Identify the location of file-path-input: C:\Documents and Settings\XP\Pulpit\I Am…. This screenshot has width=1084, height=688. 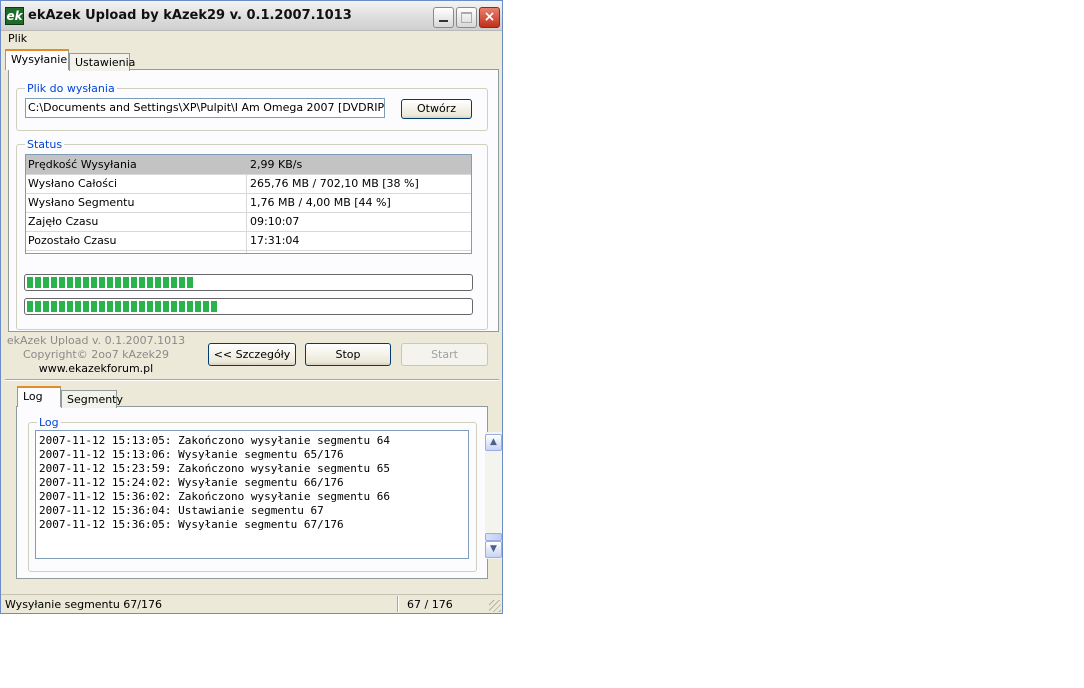
(205, 108).